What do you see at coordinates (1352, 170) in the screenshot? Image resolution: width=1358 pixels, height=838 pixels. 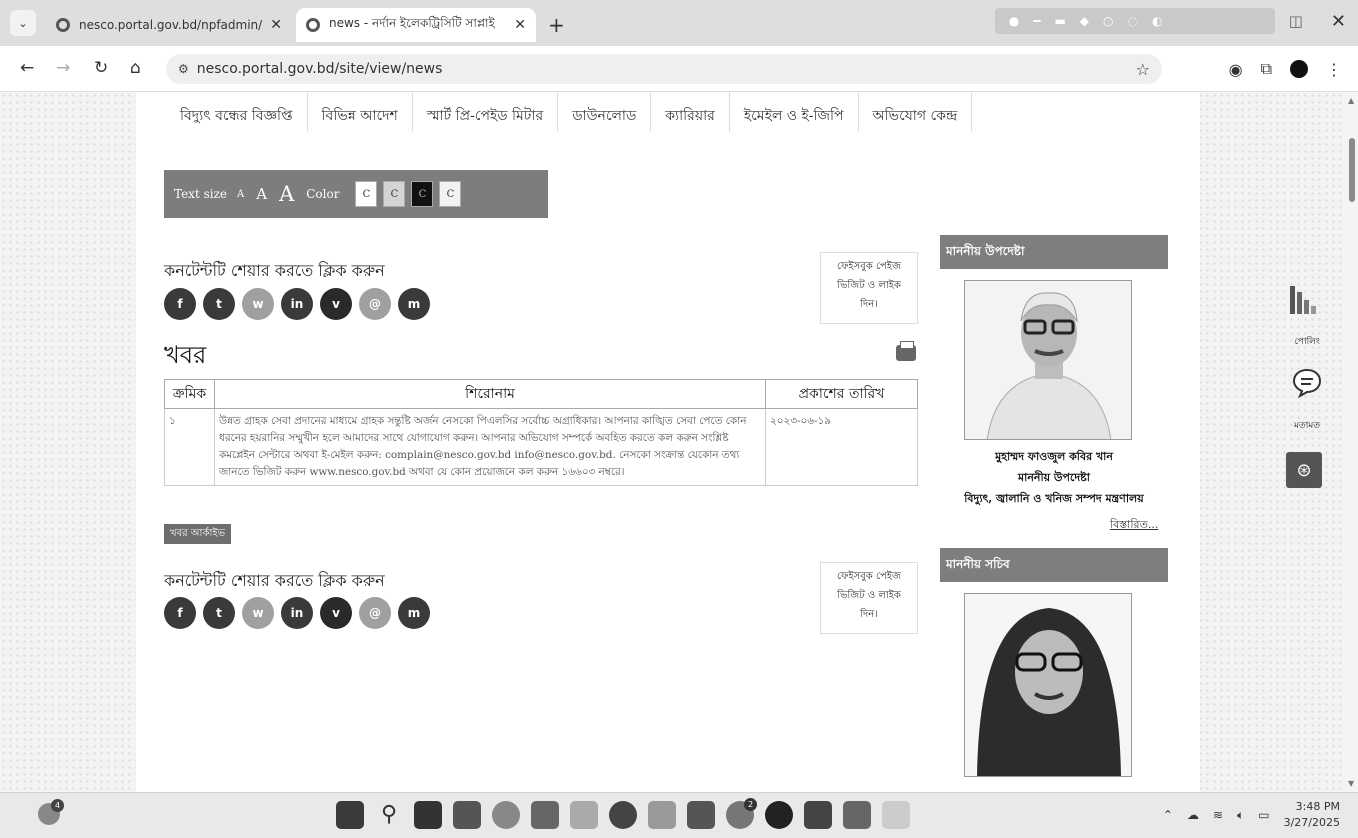 I see `scrollbar-thumb` at bounding box center [1352, 170].